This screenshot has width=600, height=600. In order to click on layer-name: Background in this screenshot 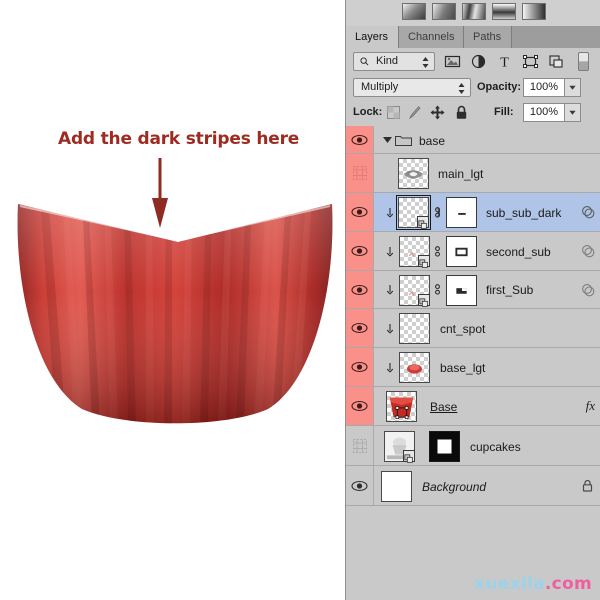, I will do `click(454, 487)`.